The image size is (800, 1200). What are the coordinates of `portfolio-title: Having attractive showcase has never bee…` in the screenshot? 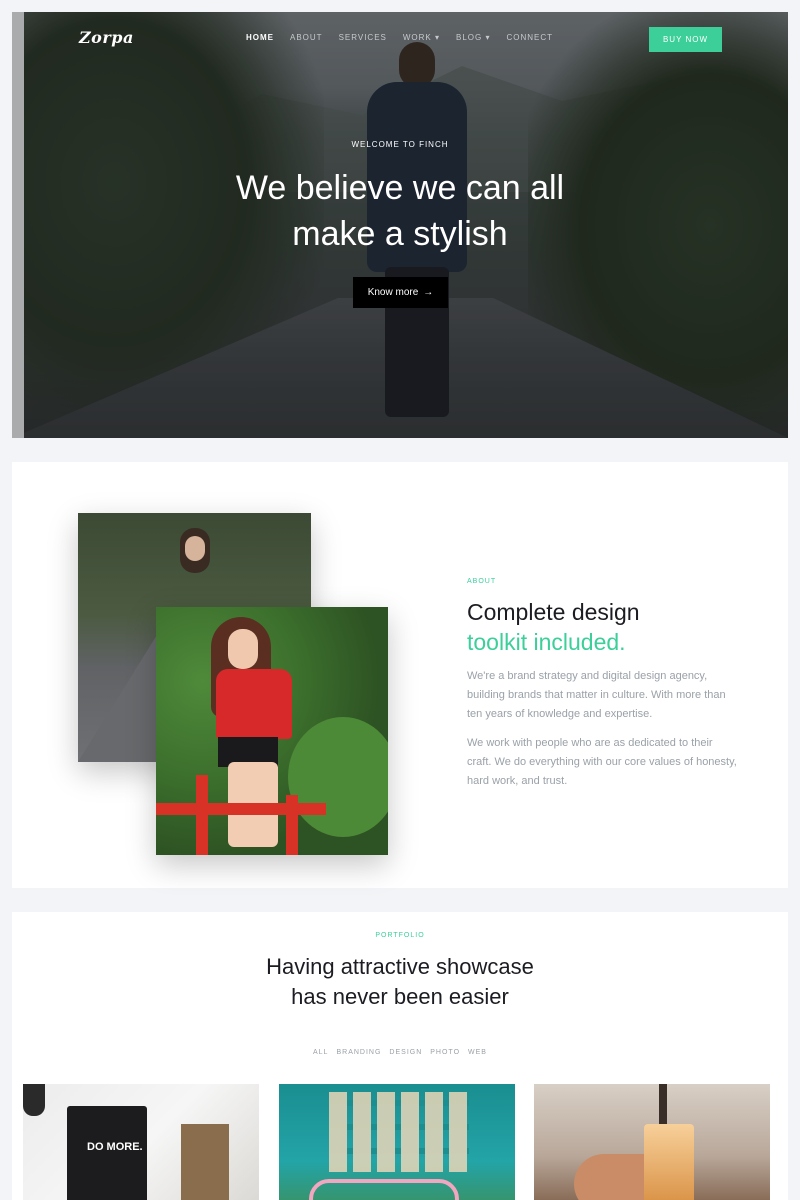 It's located at (400, 982).